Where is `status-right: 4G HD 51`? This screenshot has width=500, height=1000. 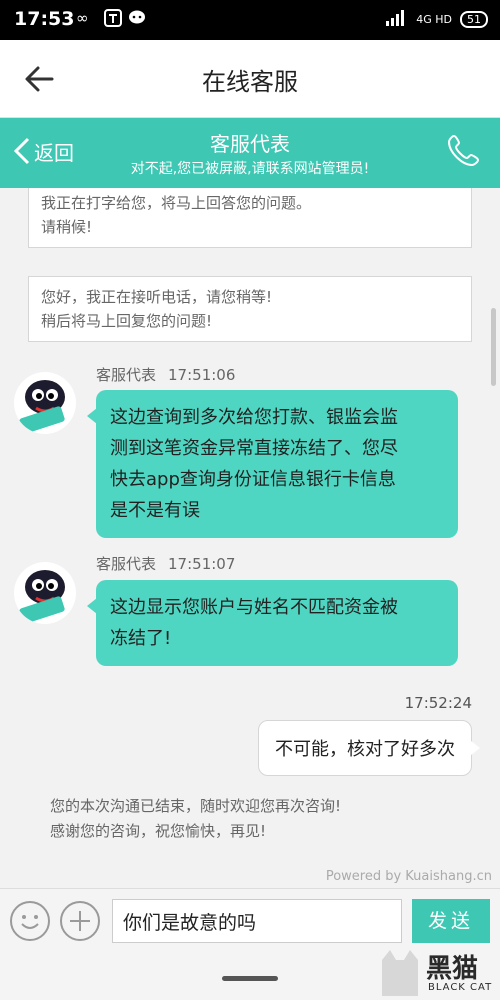 status-right: 4G HD 51 is located at coordinates (437, 19).